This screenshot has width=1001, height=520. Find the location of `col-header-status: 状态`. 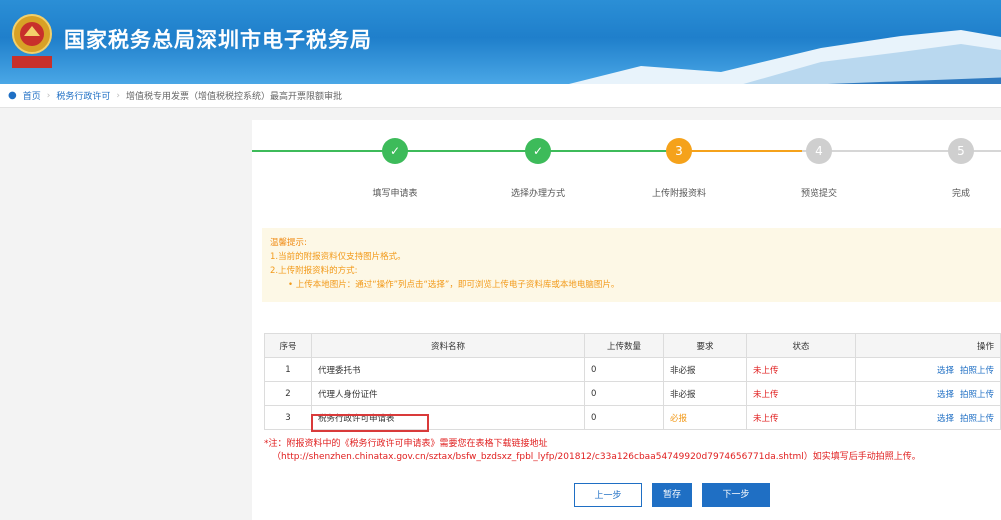

col-header-status: 状态 is located at coordinates (801, 345).